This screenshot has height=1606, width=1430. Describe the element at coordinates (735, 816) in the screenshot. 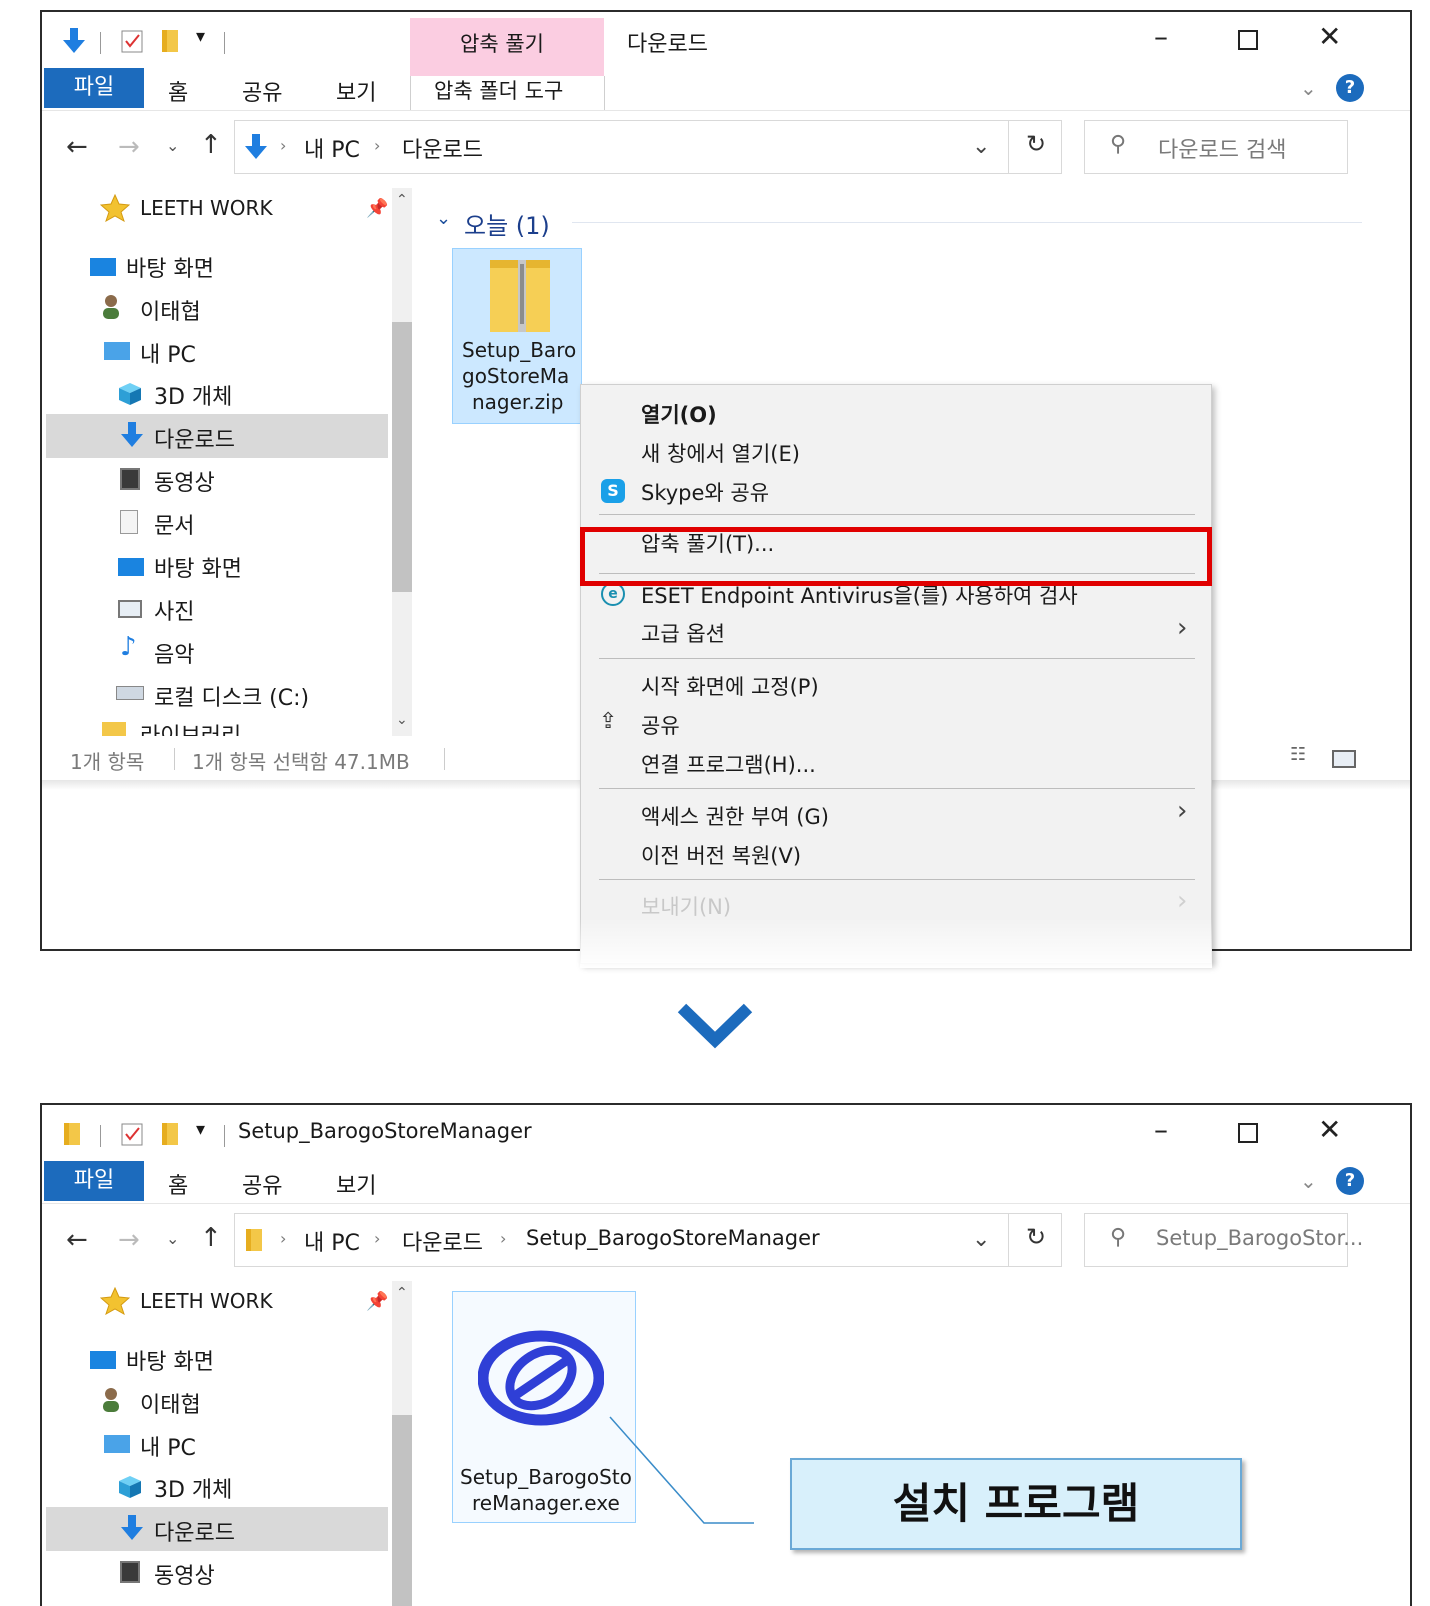

I see `menu-grant-access: 액세스 권한 부여 (G)` at that location.